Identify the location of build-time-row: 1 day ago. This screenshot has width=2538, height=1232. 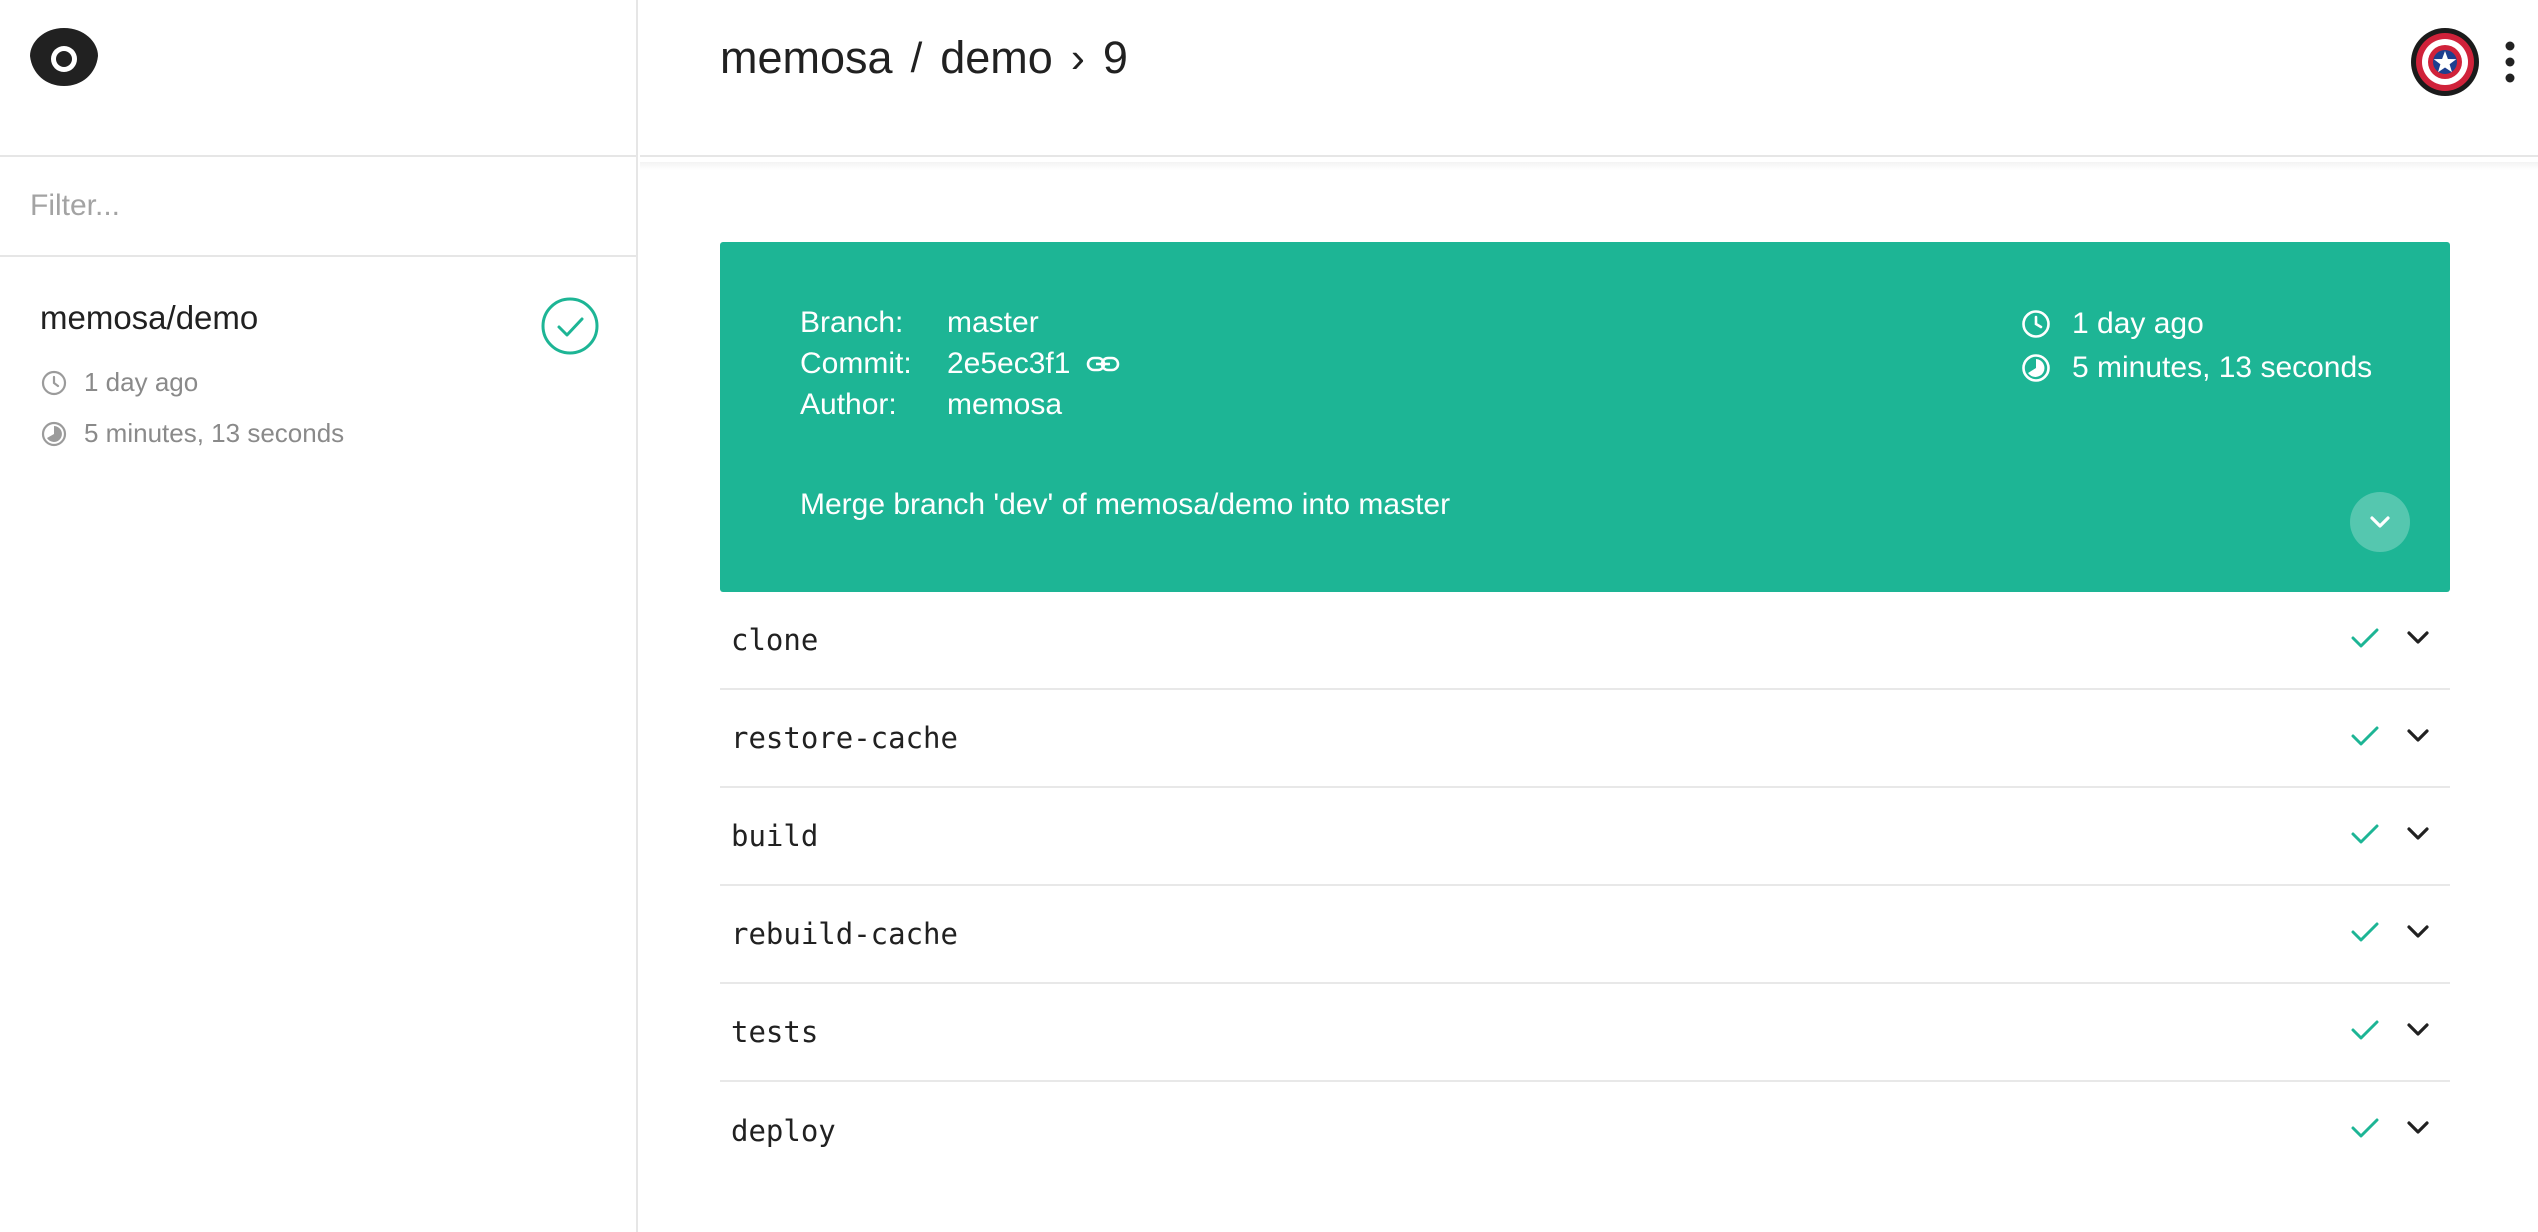
(2196, 324).